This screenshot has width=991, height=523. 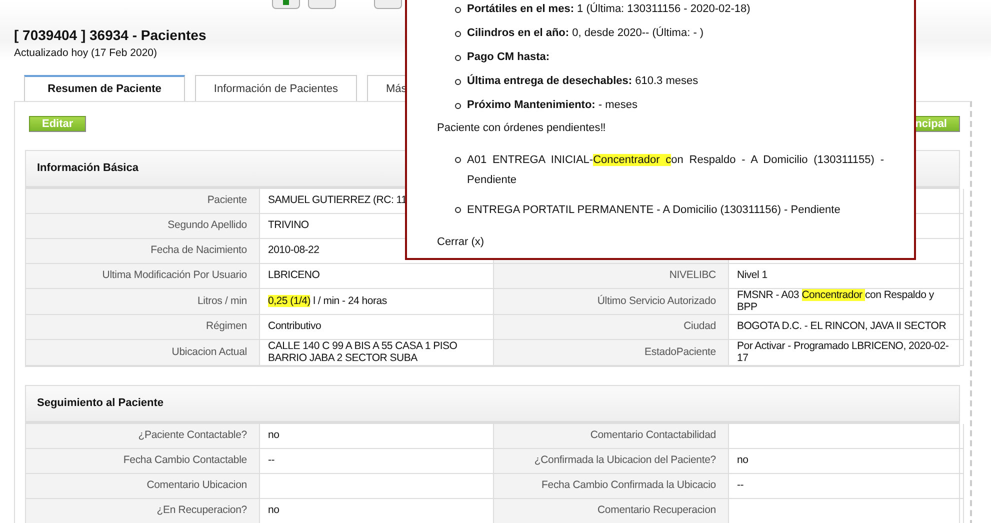 I want to click on field-label: Comentario Recuperacion, so click(x=611, y=511).